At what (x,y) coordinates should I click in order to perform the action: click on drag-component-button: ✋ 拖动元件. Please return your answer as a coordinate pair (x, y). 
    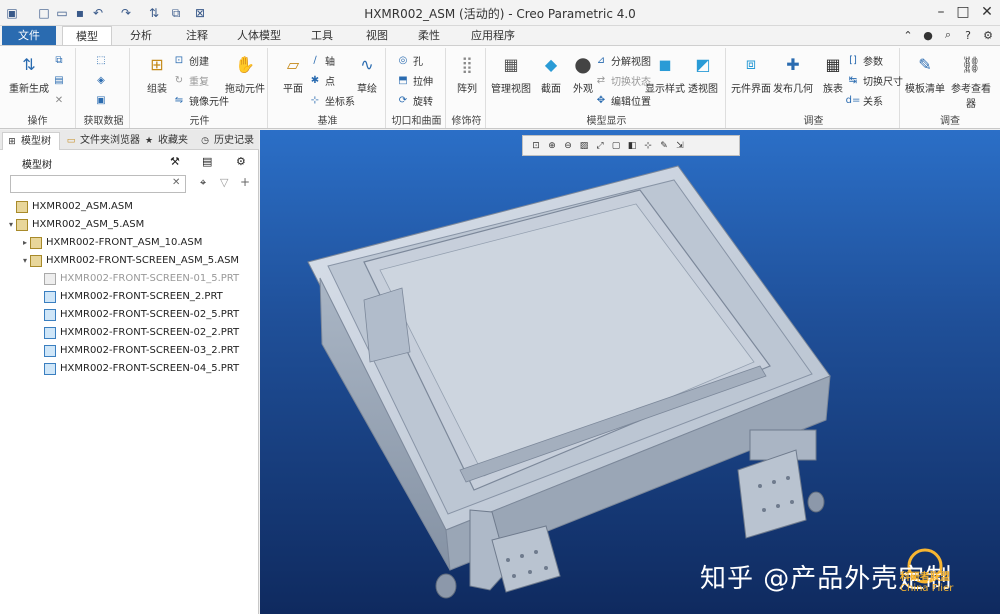
    Looking at the image, I should click on (245, 73).